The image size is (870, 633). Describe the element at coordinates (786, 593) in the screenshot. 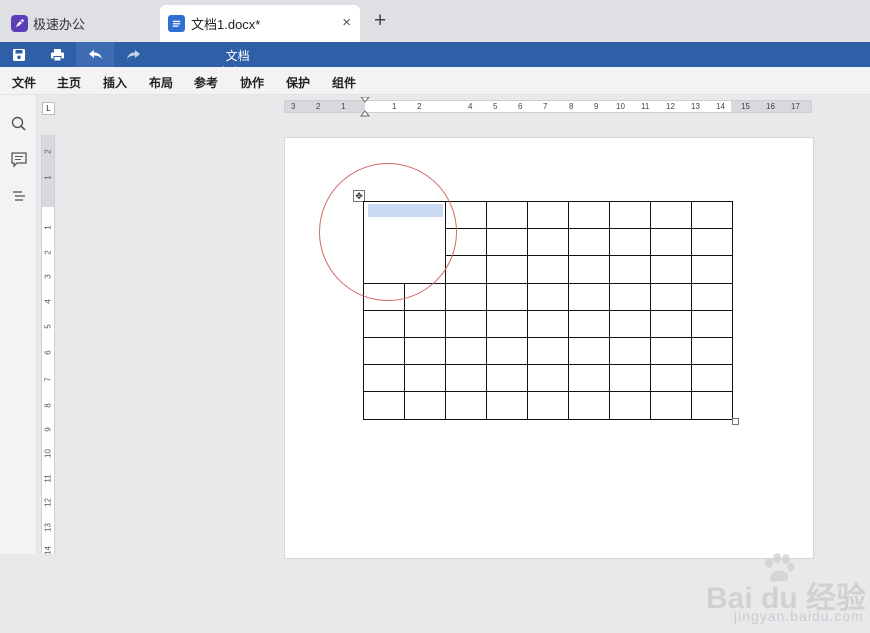

I see `baidu-watermark: Bai du 经验 jingyan.baidu.com` at that location.